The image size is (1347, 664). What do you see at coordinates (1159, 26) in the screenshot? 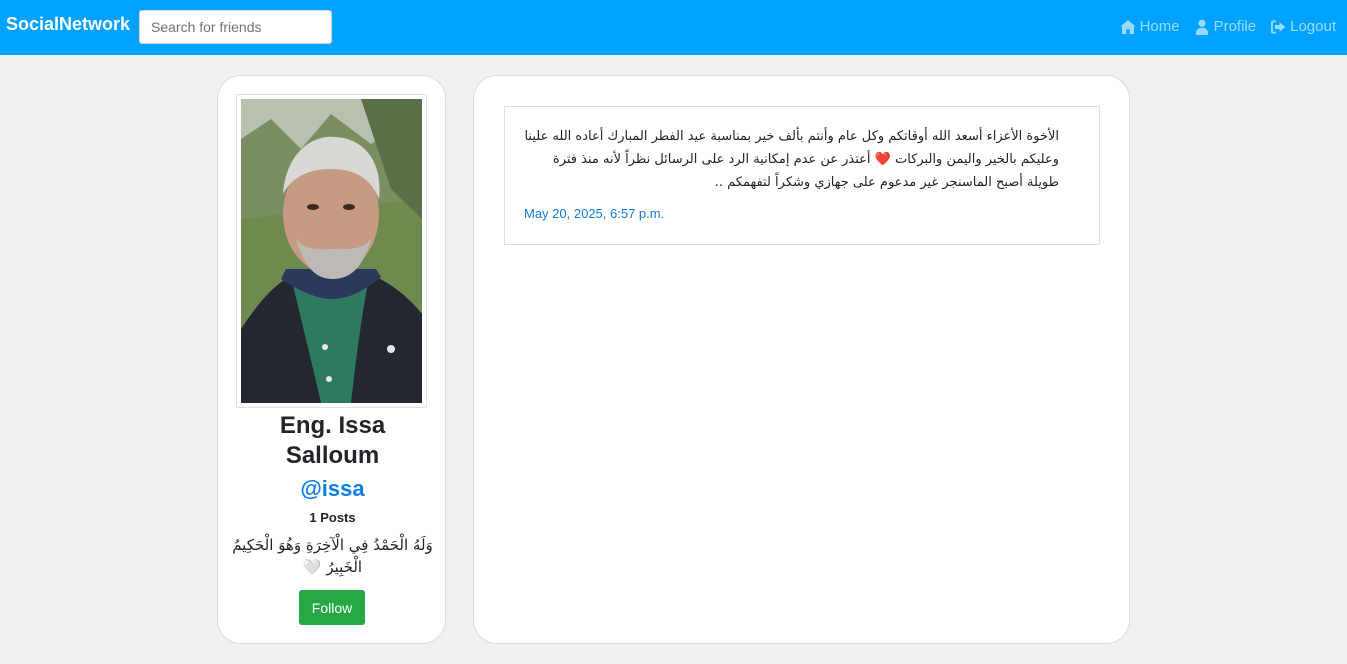
I see `nav-home-label: Home` at bounding box center [1159, 26].